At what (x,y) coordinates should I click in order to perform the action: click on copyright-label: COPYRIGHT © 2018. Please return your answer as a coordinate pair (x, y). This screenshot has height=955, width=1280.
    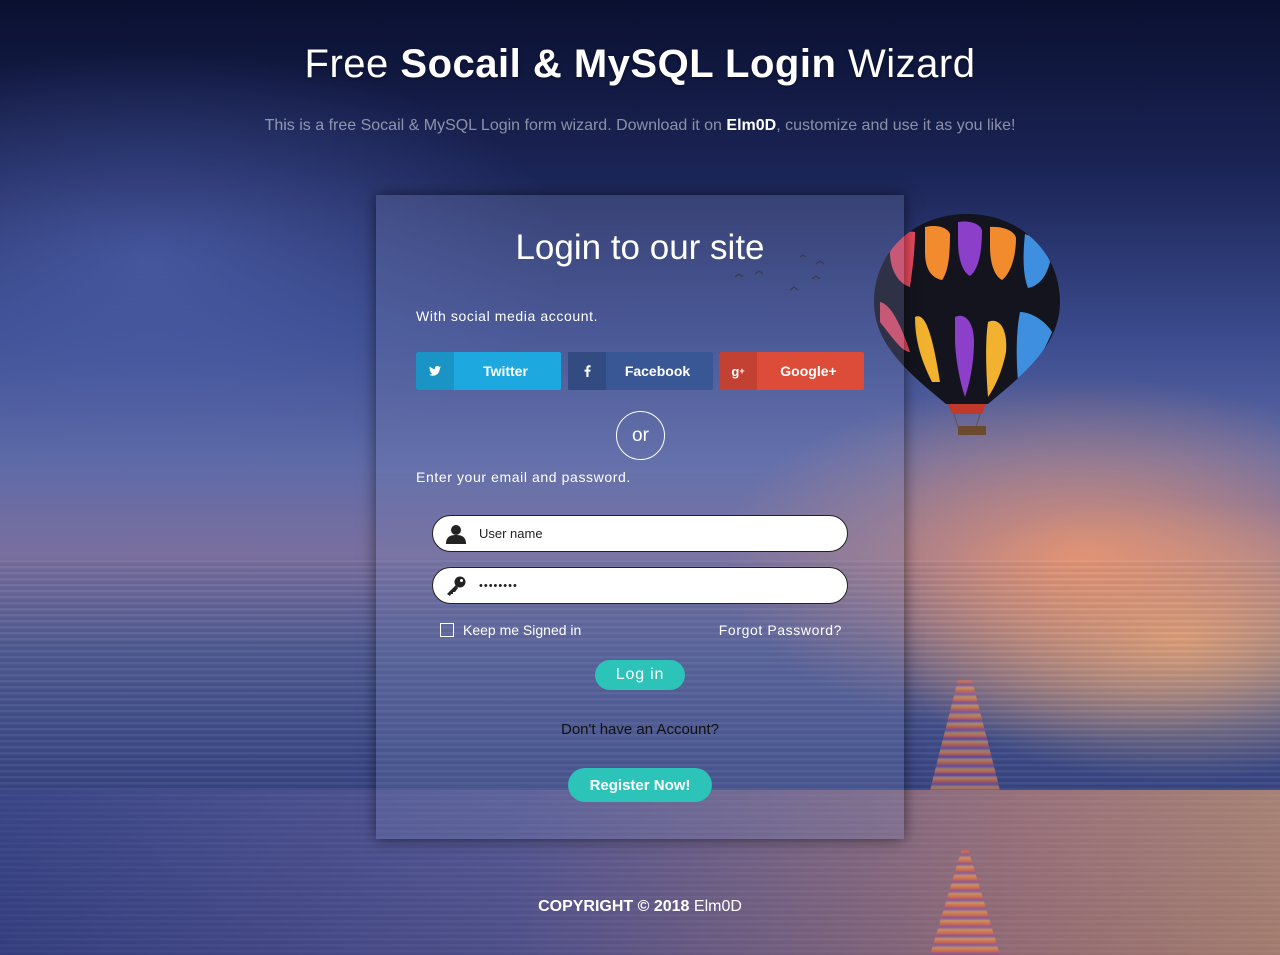
    Looking at the image, I should click on (614, 906).